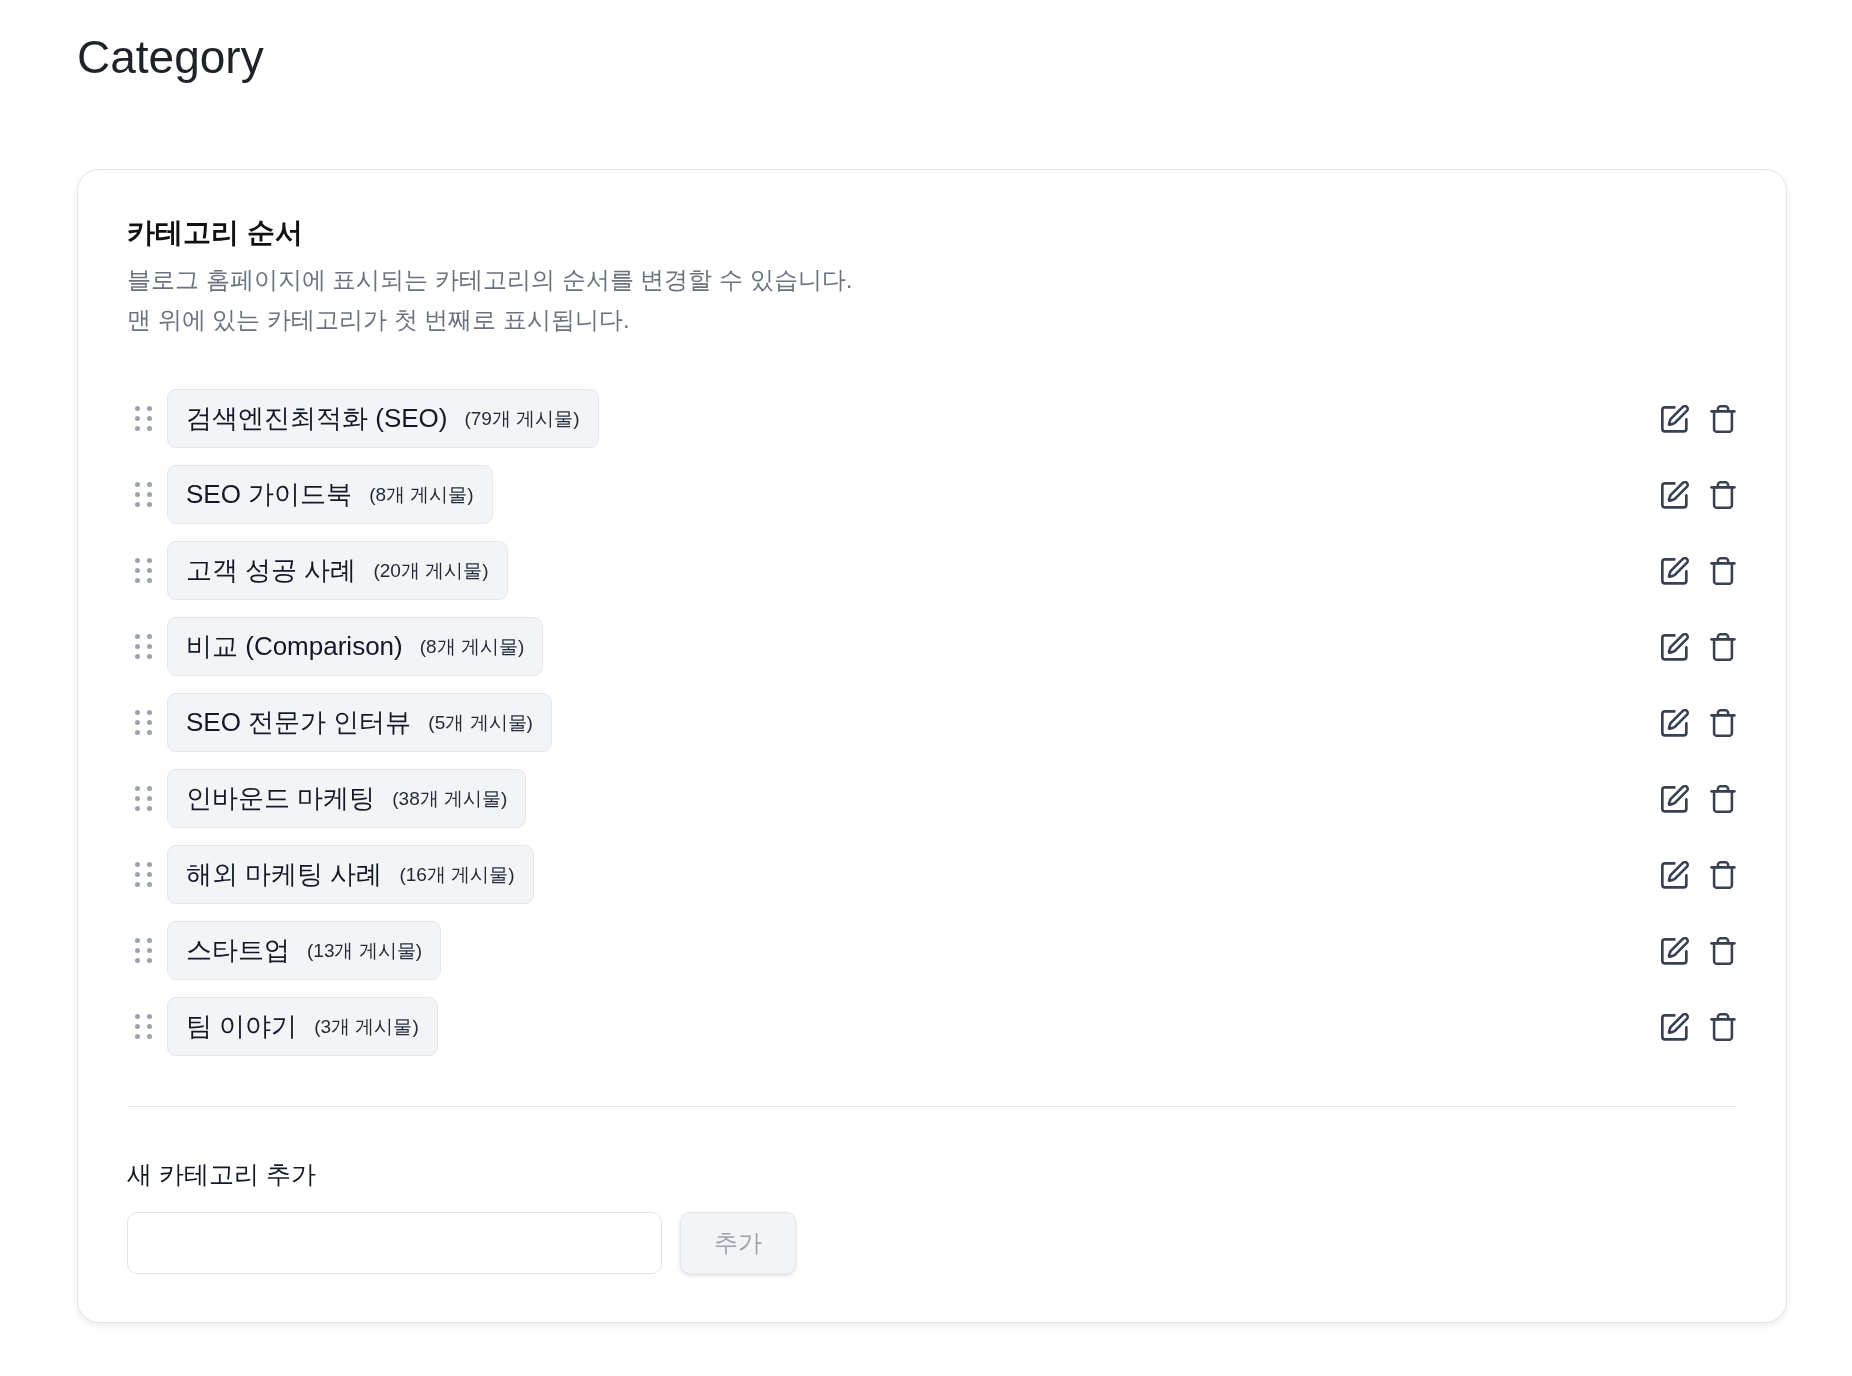 This screenshot has width=1852, height=1376. I want to click on add-category-label: 새 카테고리 추가, so click(222, 1174).